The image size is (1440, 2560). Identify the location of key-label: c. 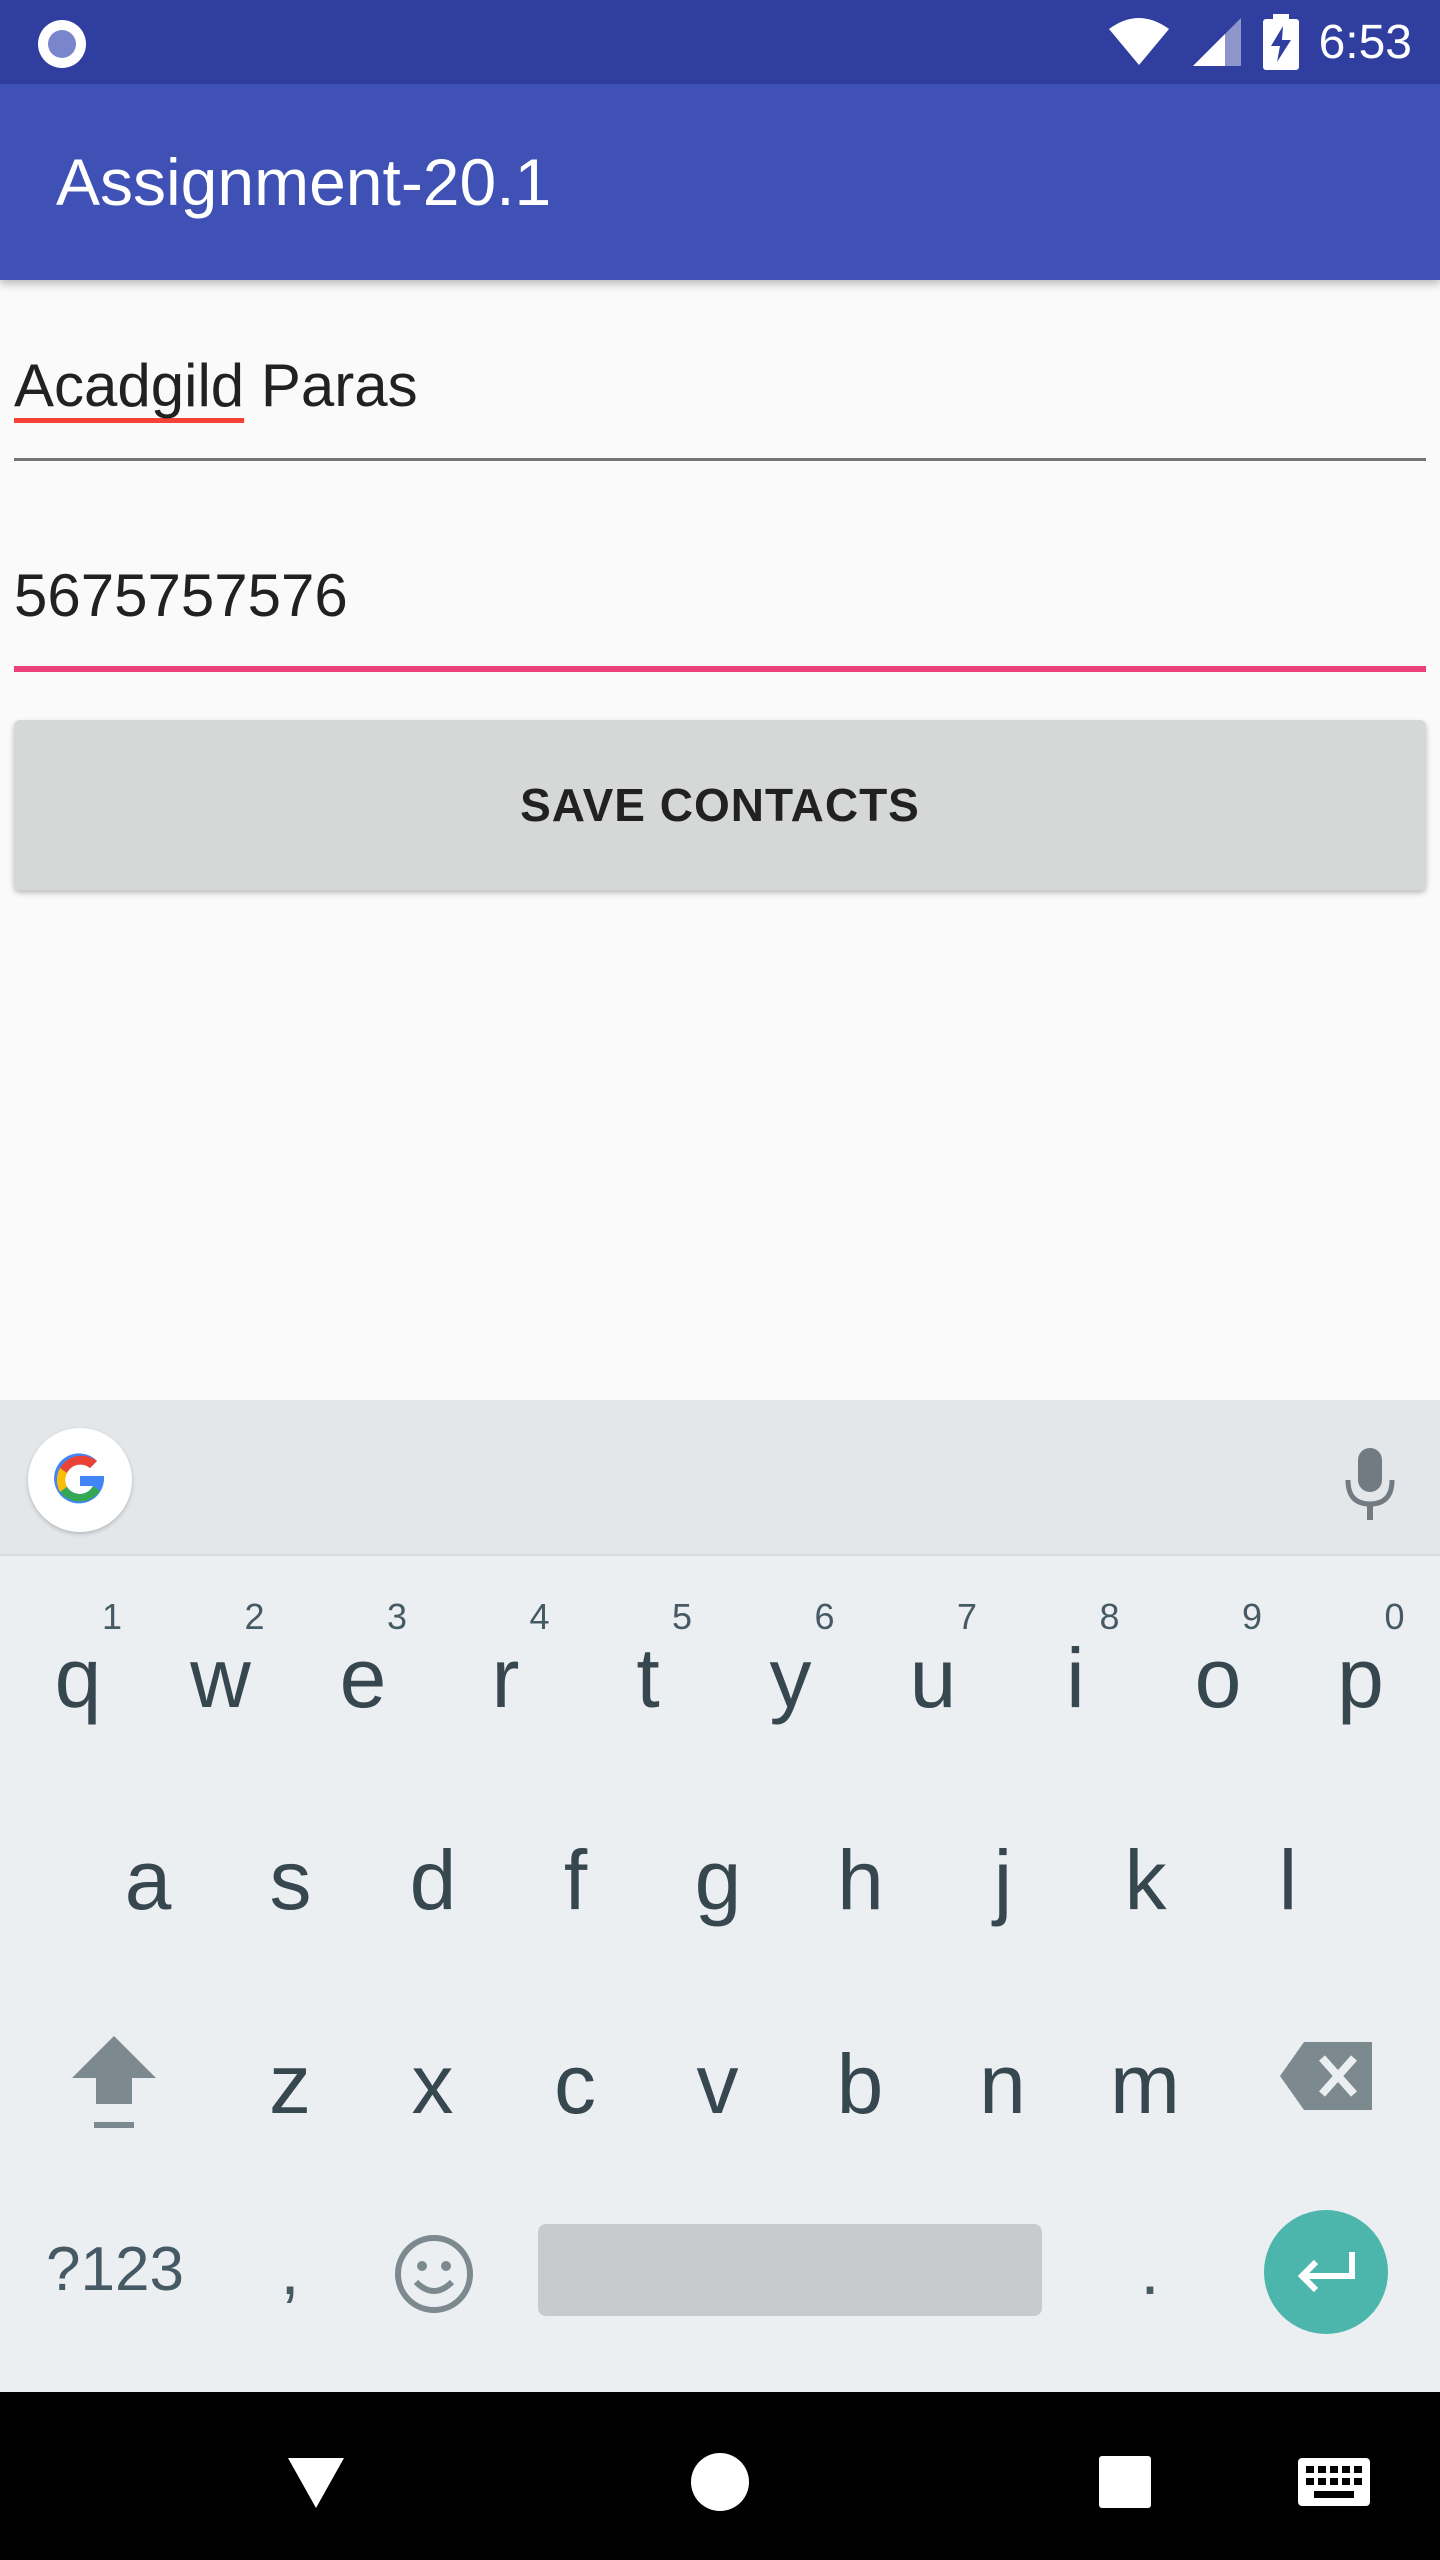
(575, 2084).